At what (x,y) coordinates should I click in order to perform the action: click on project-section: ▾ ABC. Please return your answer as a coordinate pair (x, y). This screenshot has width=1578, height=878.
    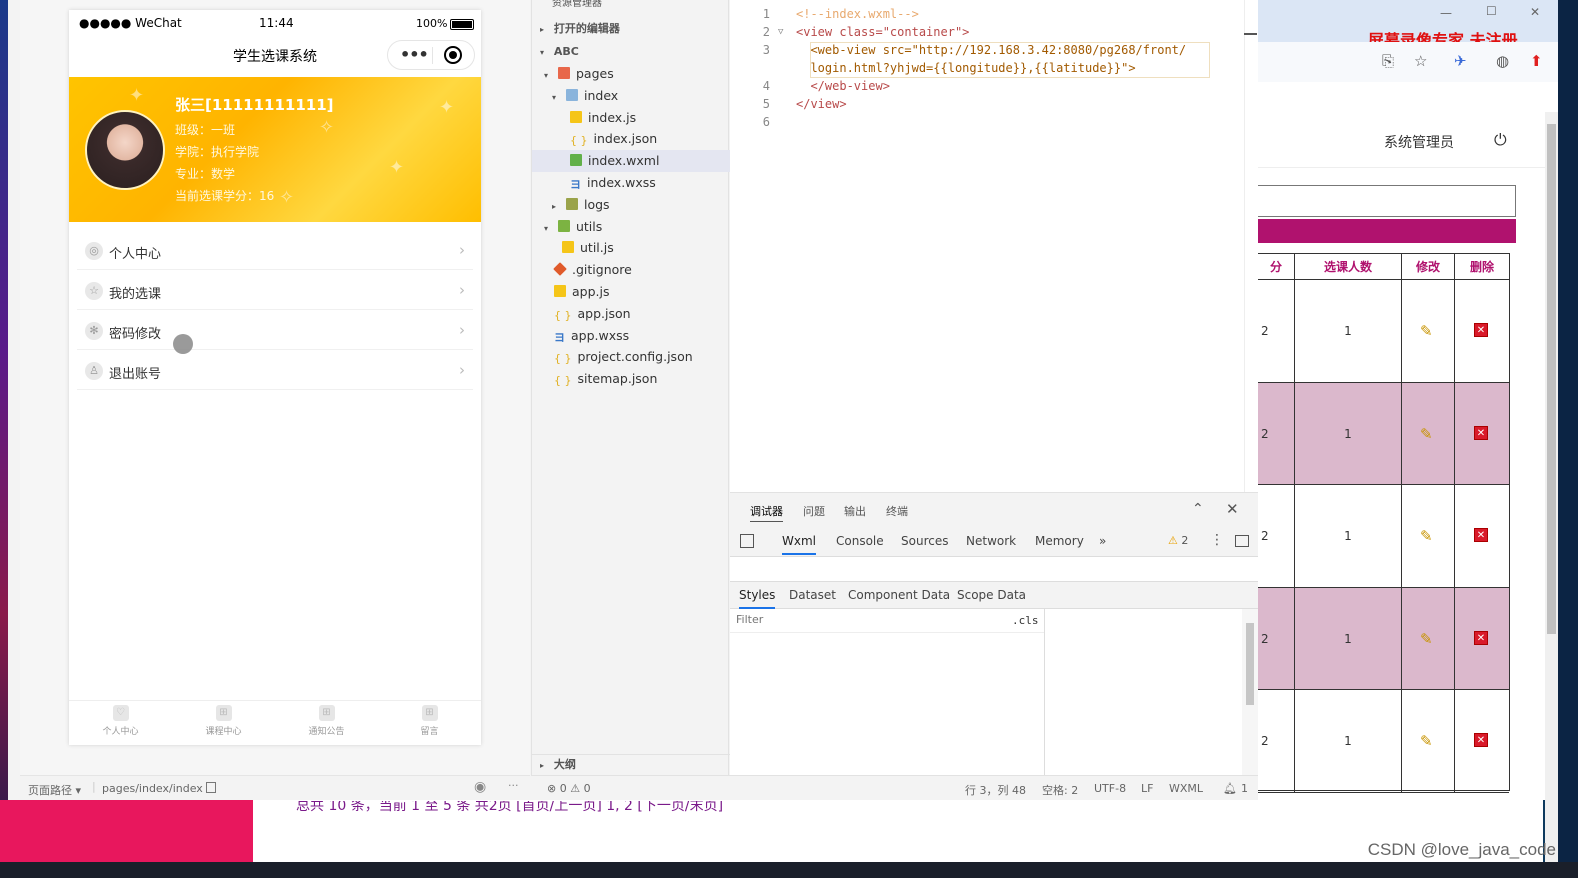
    Looking at the image, I should click on (631, 52).